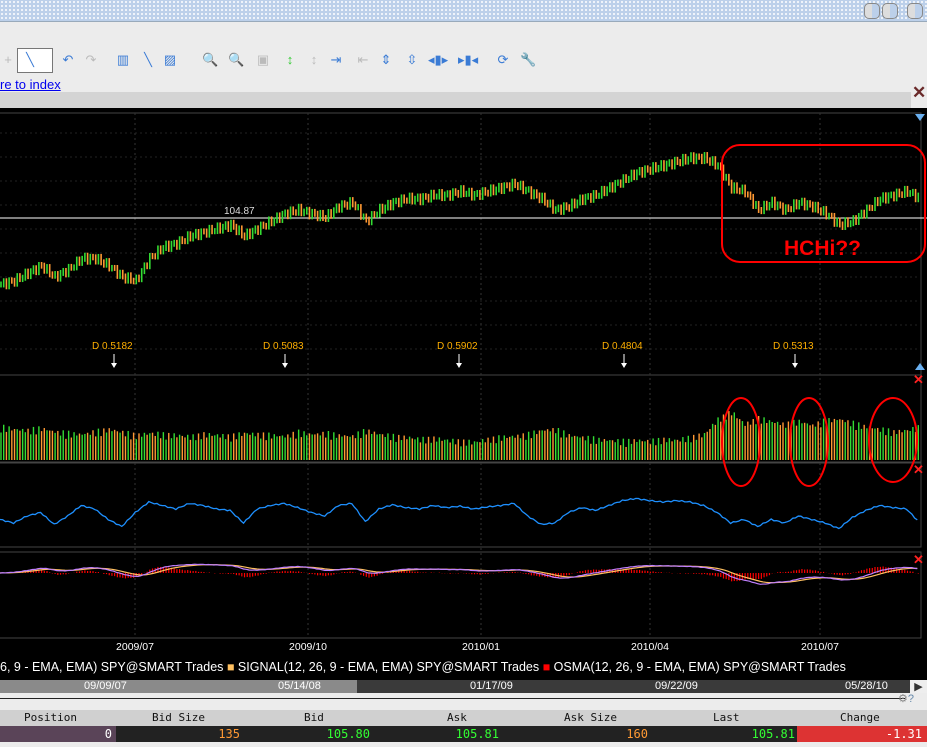 The image size is (927, 747). I want to click on settings-icon: ⚙, so click(903, 699).